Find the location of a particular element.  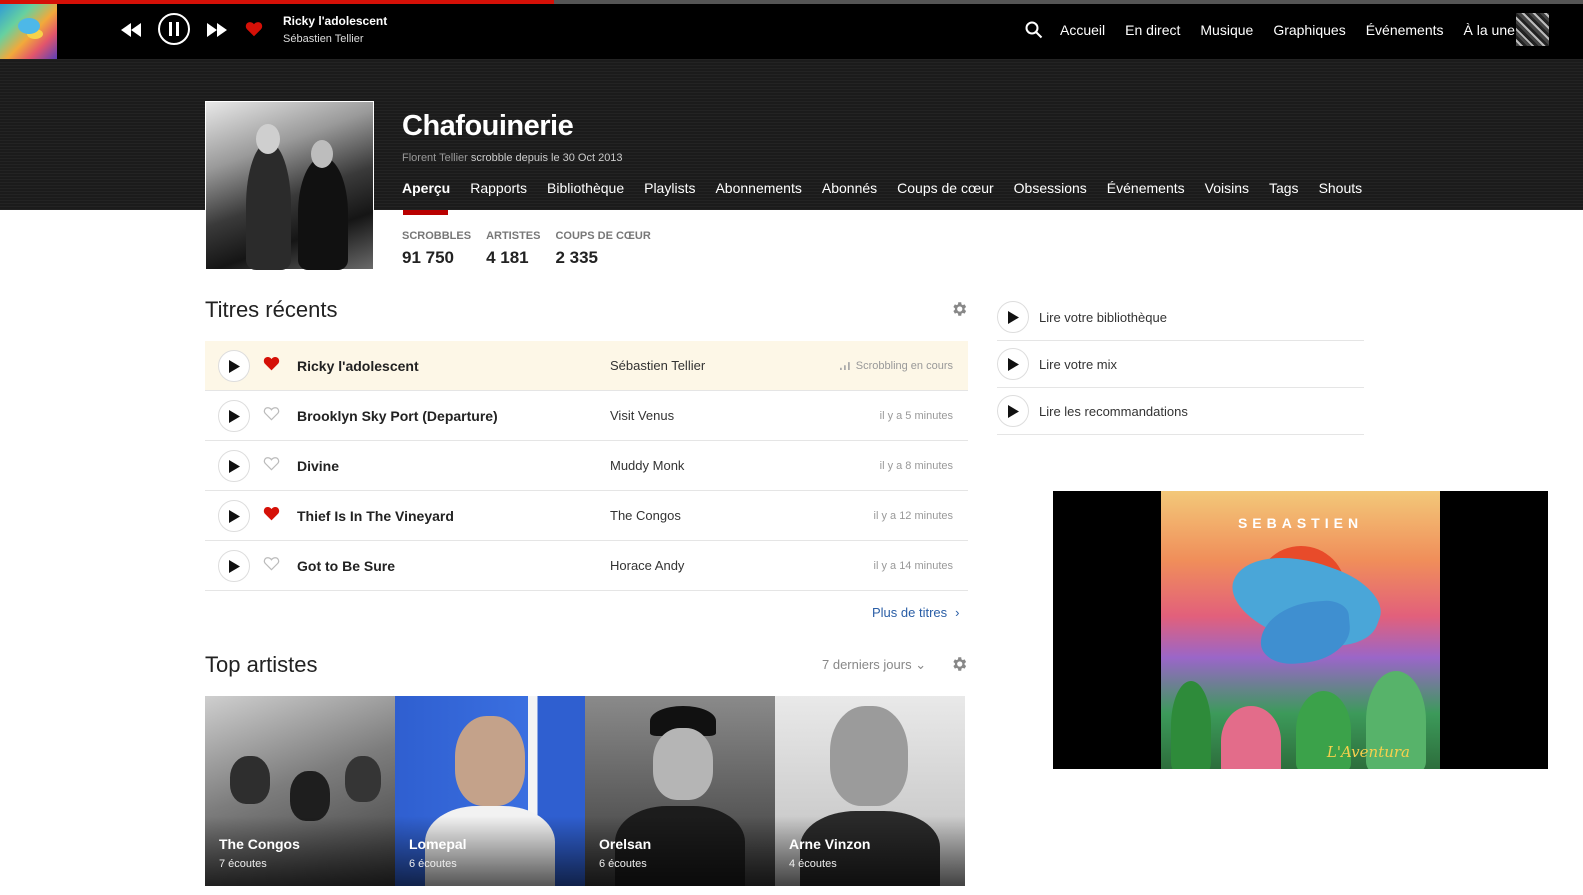

tab-voisins: Voisins is located at coordinates (1227, 190).